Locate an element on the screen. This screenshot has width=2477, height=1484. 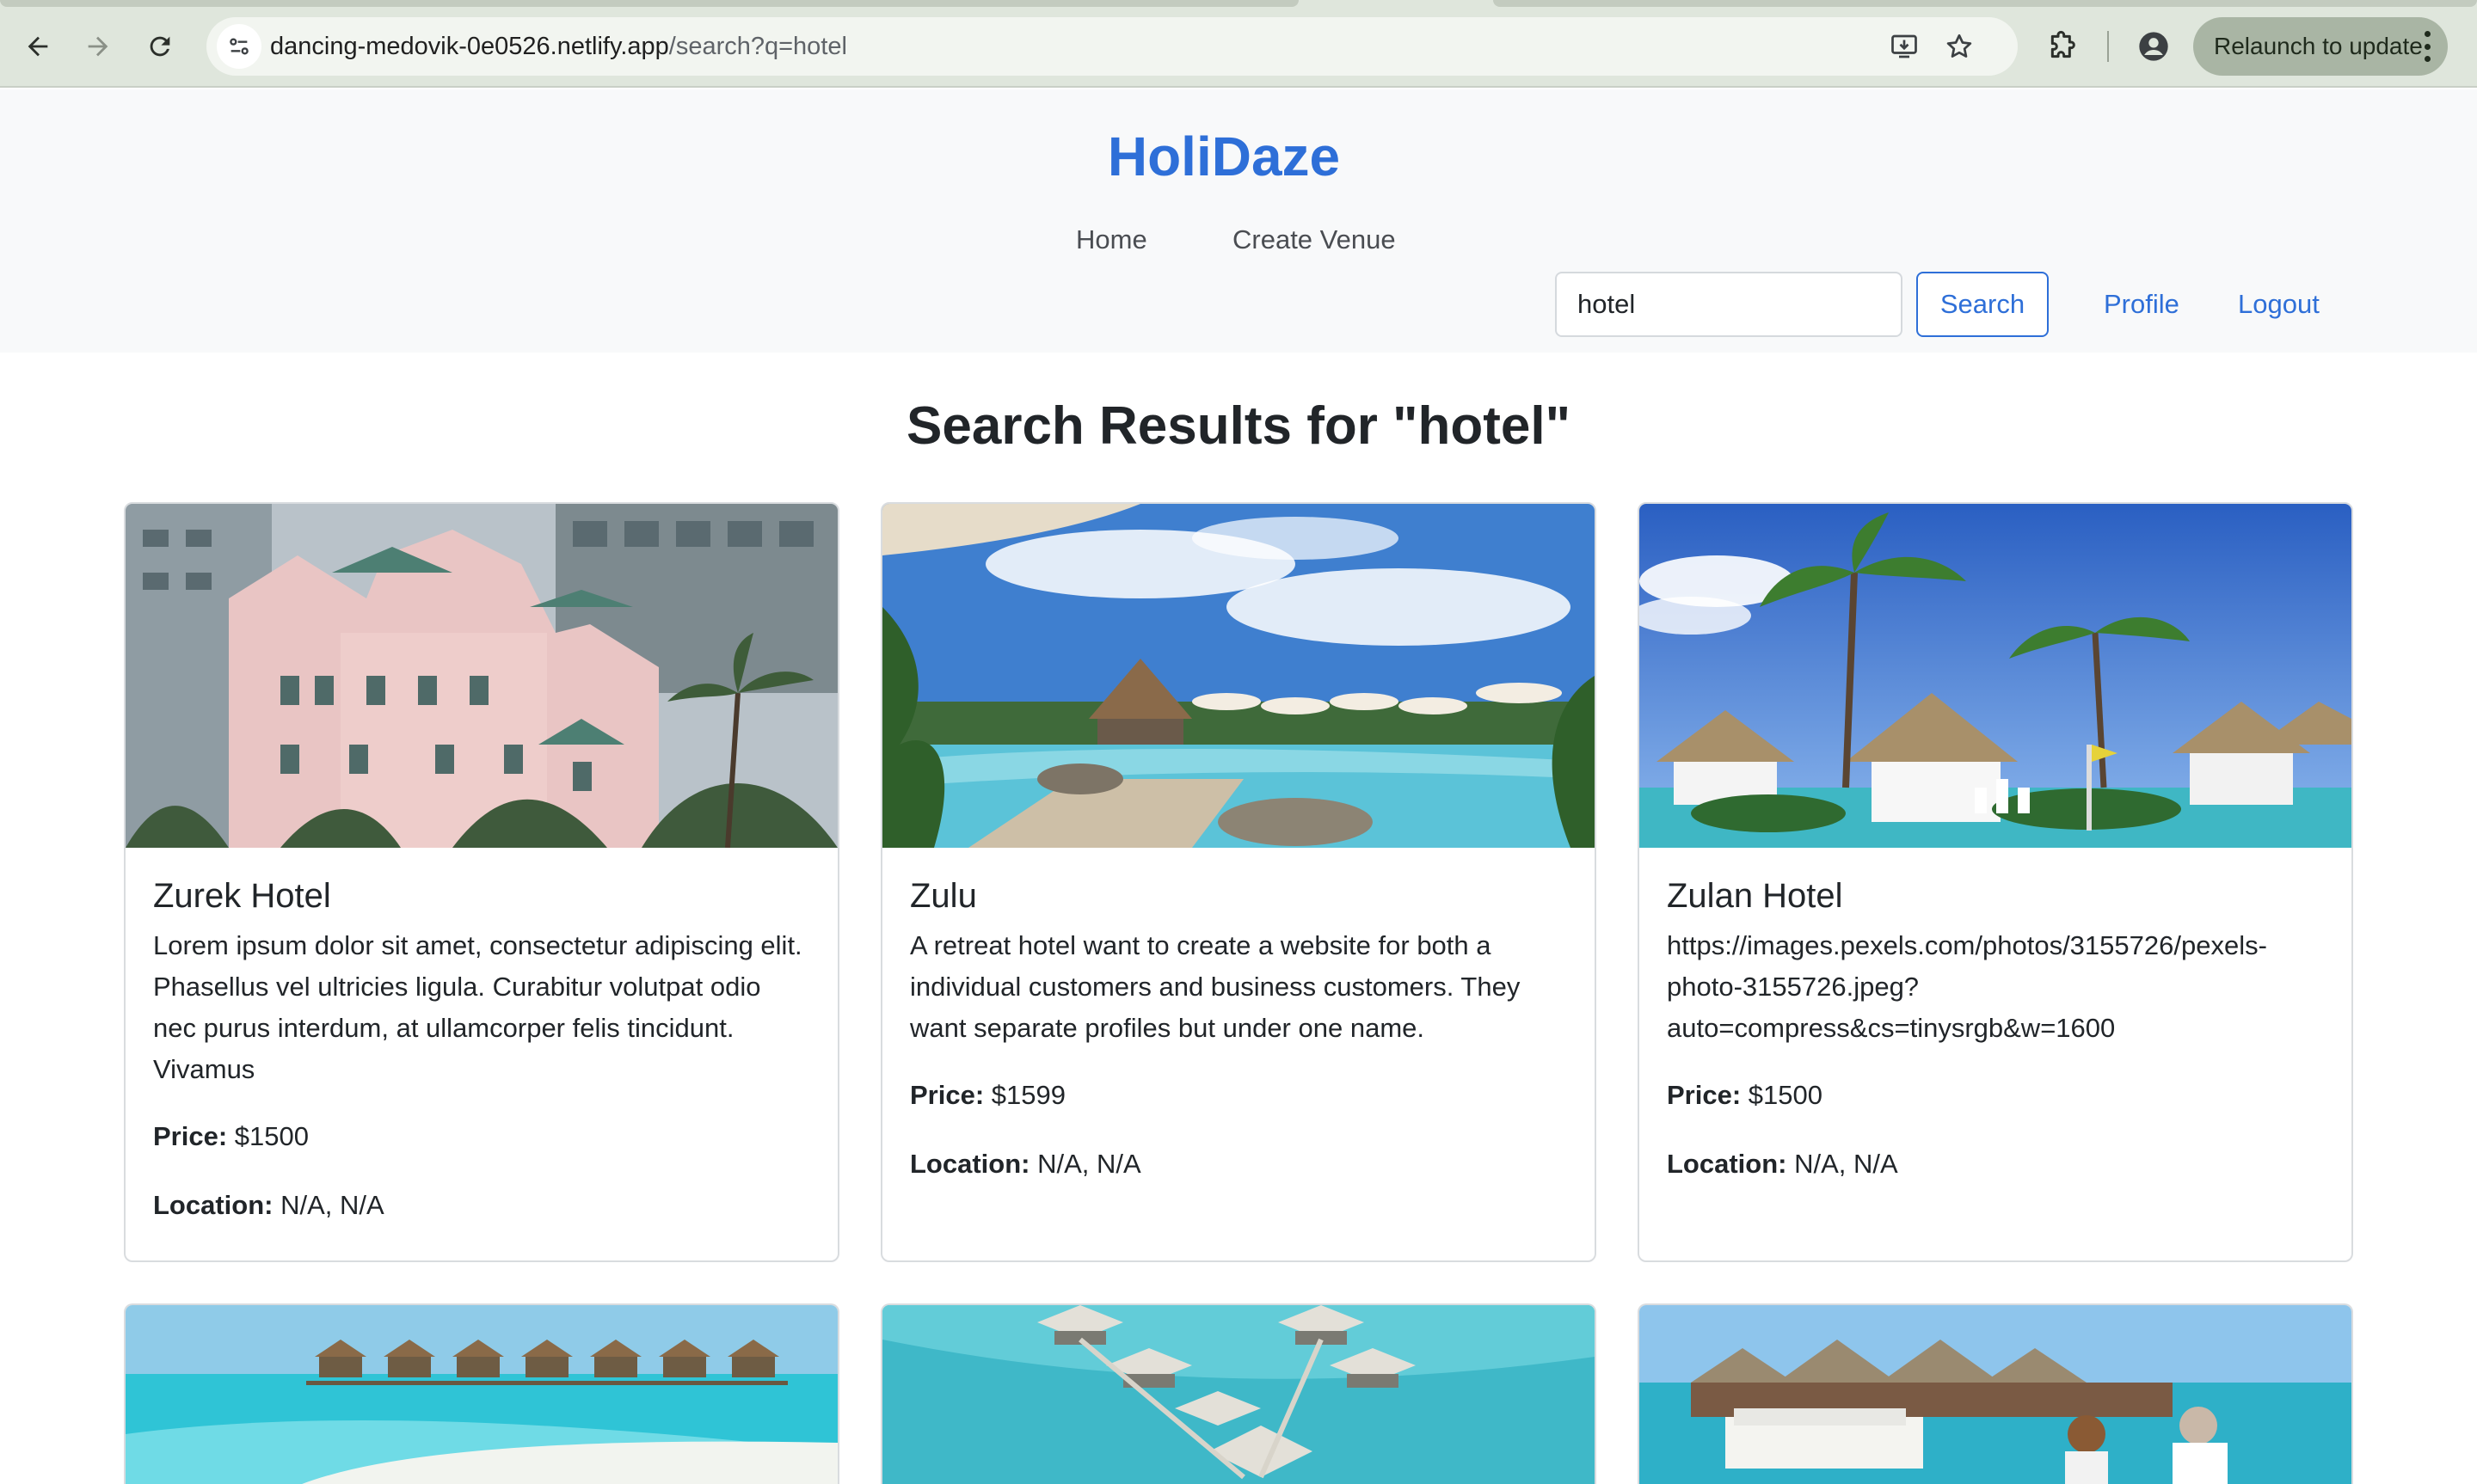
arrow-left-icon is located at coordinates (38, 46).